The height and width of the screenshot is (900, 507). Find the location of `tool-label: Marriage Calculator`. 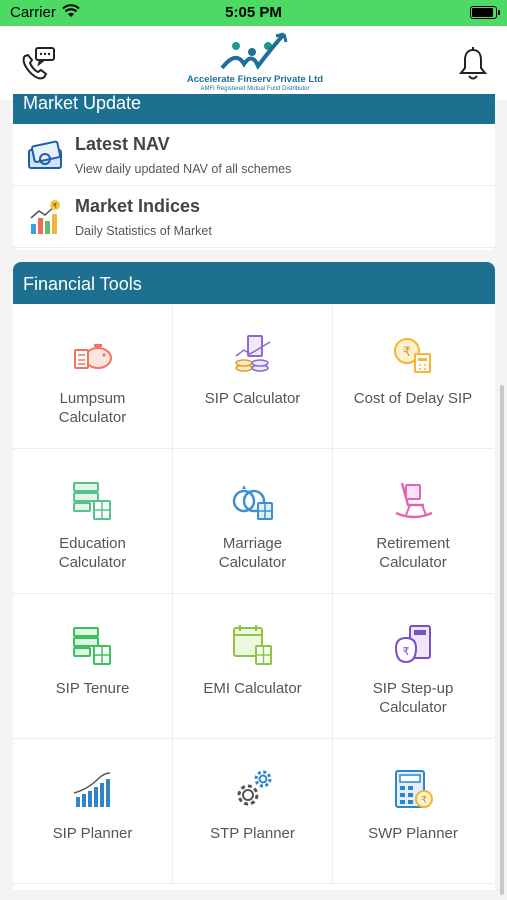

tool-label: Marriage Calculator is located at coordinates (252, 553).